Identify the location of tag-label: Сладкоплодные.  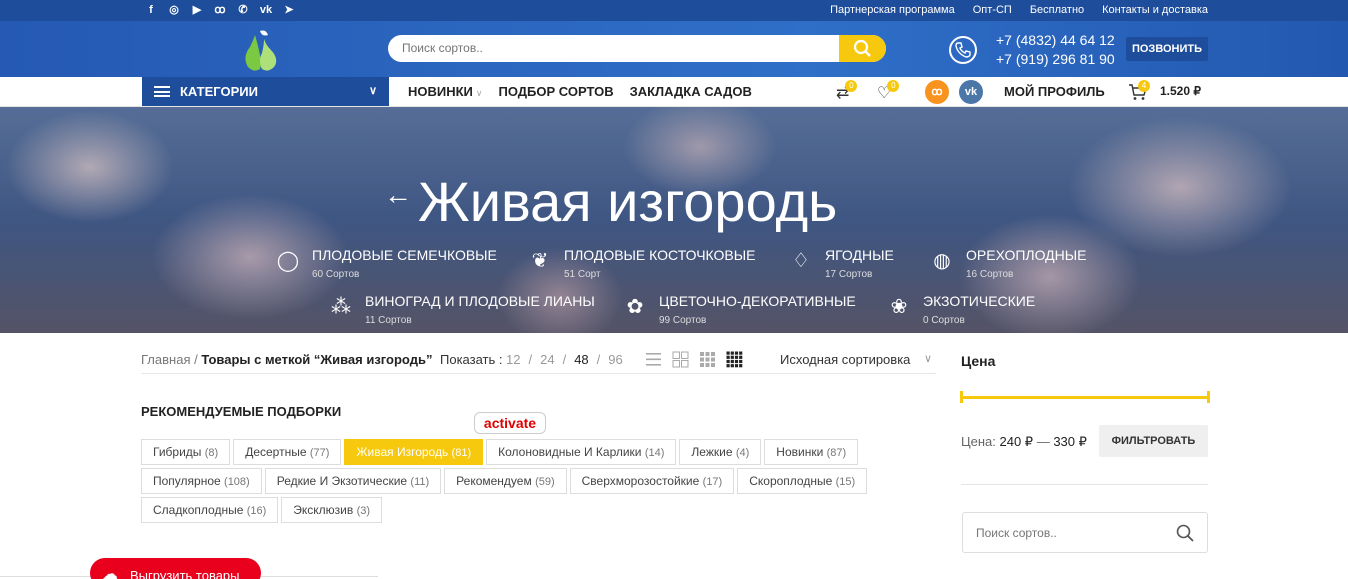
(198, 510).